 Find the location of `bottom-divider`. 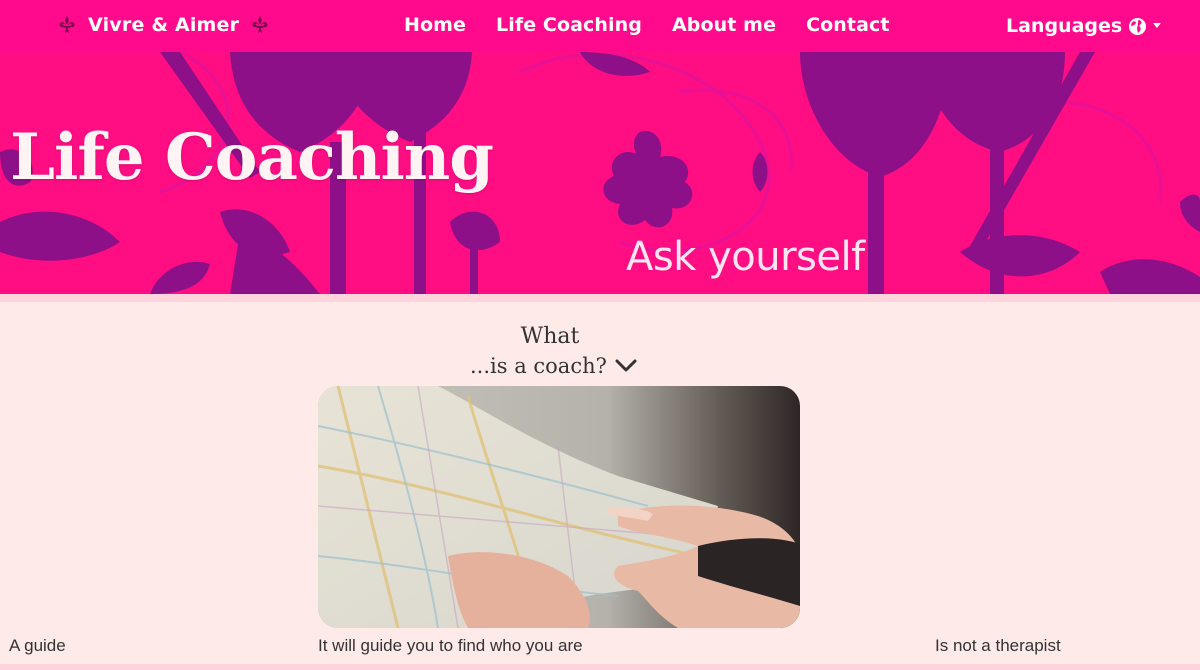

bottom-divider is located at coordinates (600, 667).